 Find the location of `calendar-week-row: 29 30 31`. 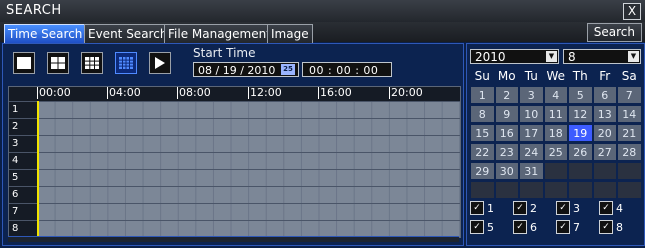

calendar-week-row: 29 30 31 is located at coordinates (556, 171).